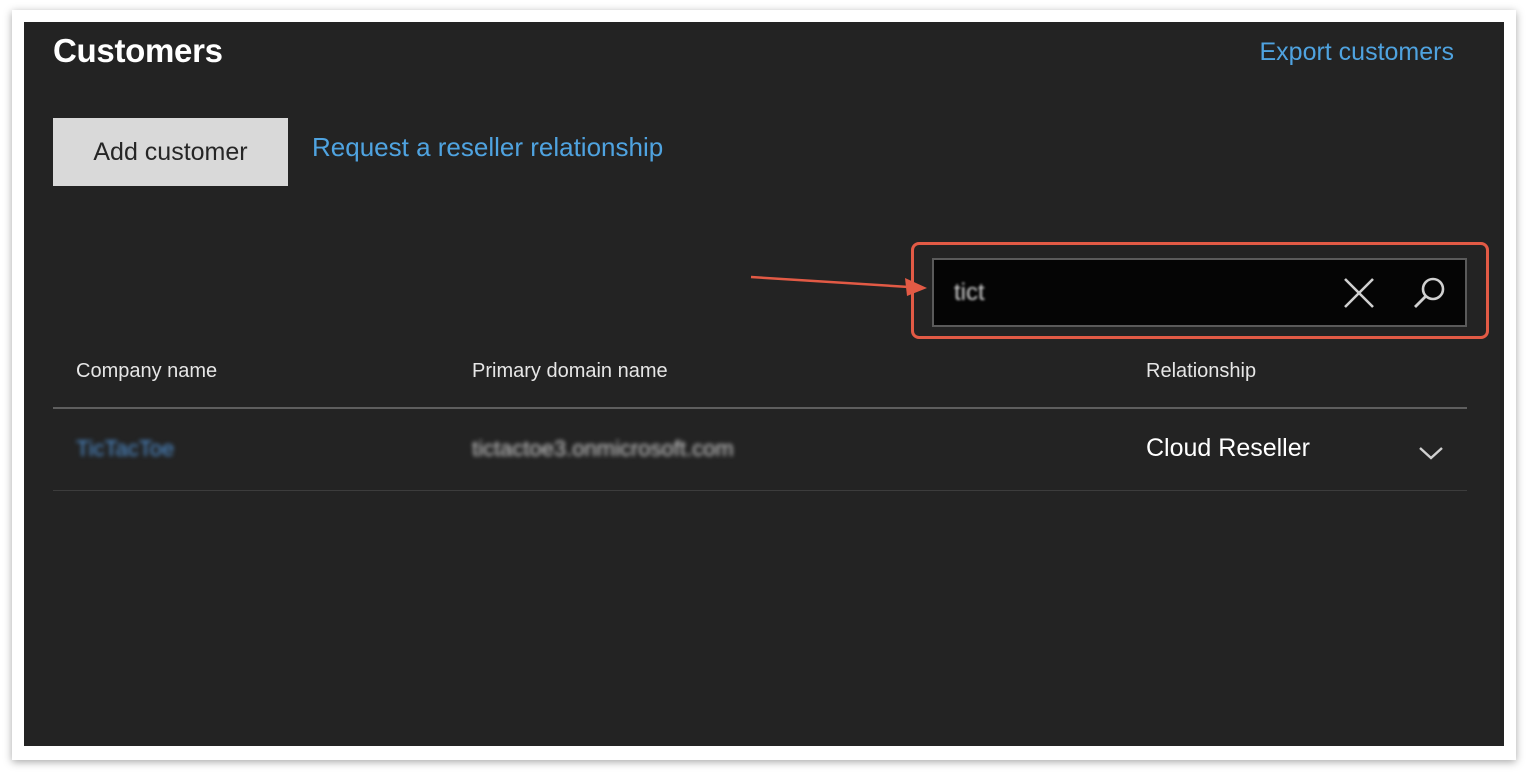  I want to click on close-icon, so click(1359, 293).